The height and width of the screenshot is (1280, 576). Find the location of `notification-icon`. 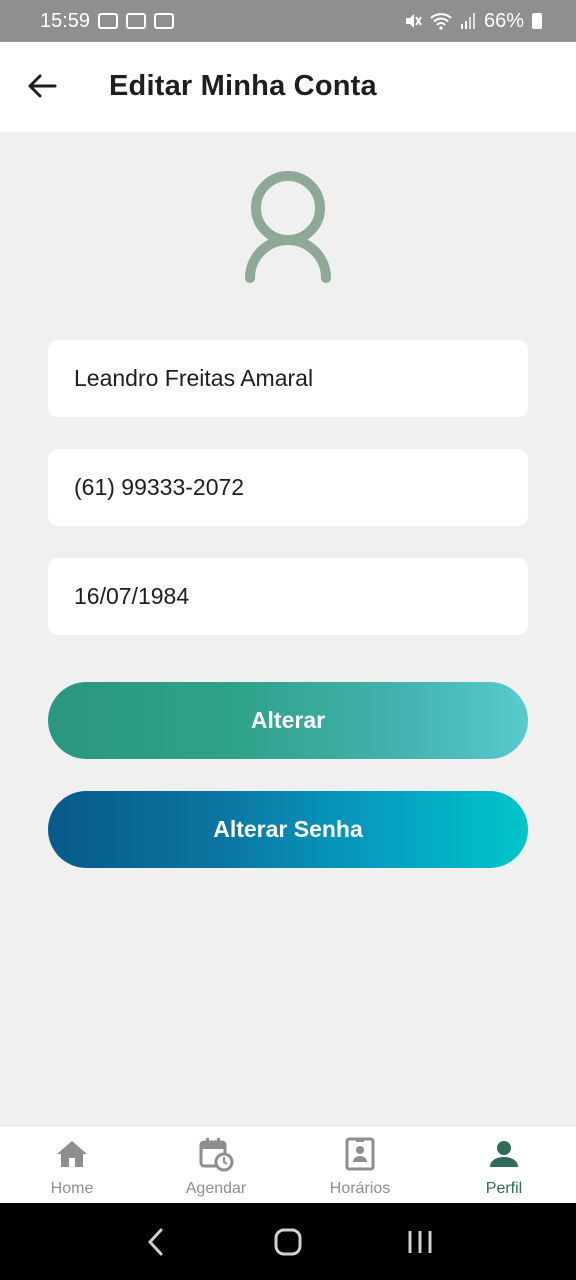

notification-icon is located at coordinates (108, 21).